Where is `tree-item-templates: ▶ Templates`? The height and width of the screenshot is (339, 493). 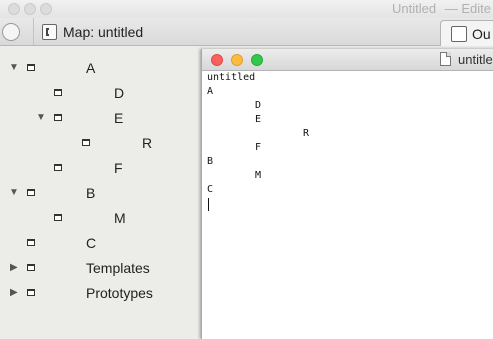 tree-item-templates: ▶ Templates is located at coordinates (100, 270).